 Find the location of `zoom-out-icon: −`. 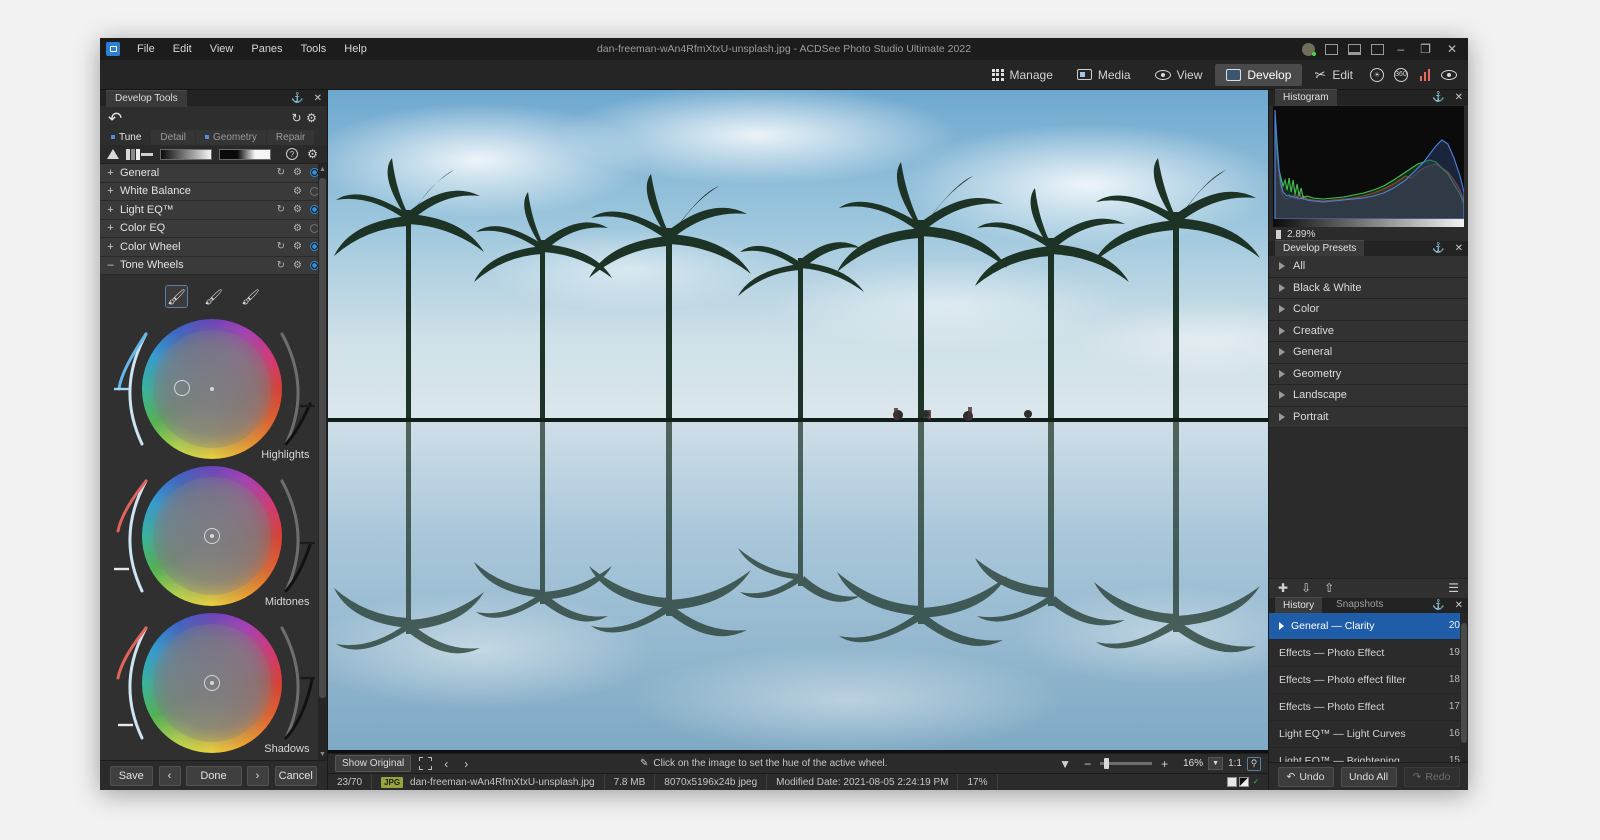

zoom-out-icon: − is located at coordinates (1087, 764).